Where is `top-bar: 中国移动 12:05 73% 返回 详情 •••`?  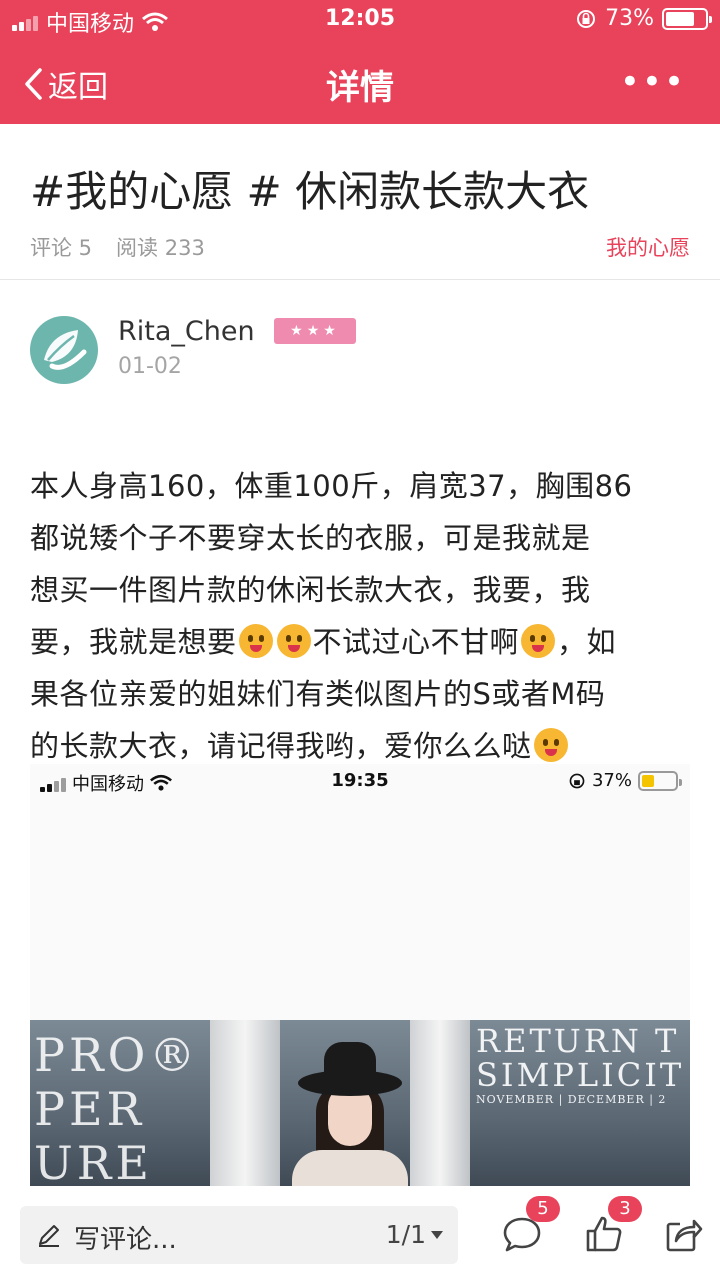
top-bar: 中国移动 12:05 73% 返回 详情 ••• is located at coordinates (360, 62).